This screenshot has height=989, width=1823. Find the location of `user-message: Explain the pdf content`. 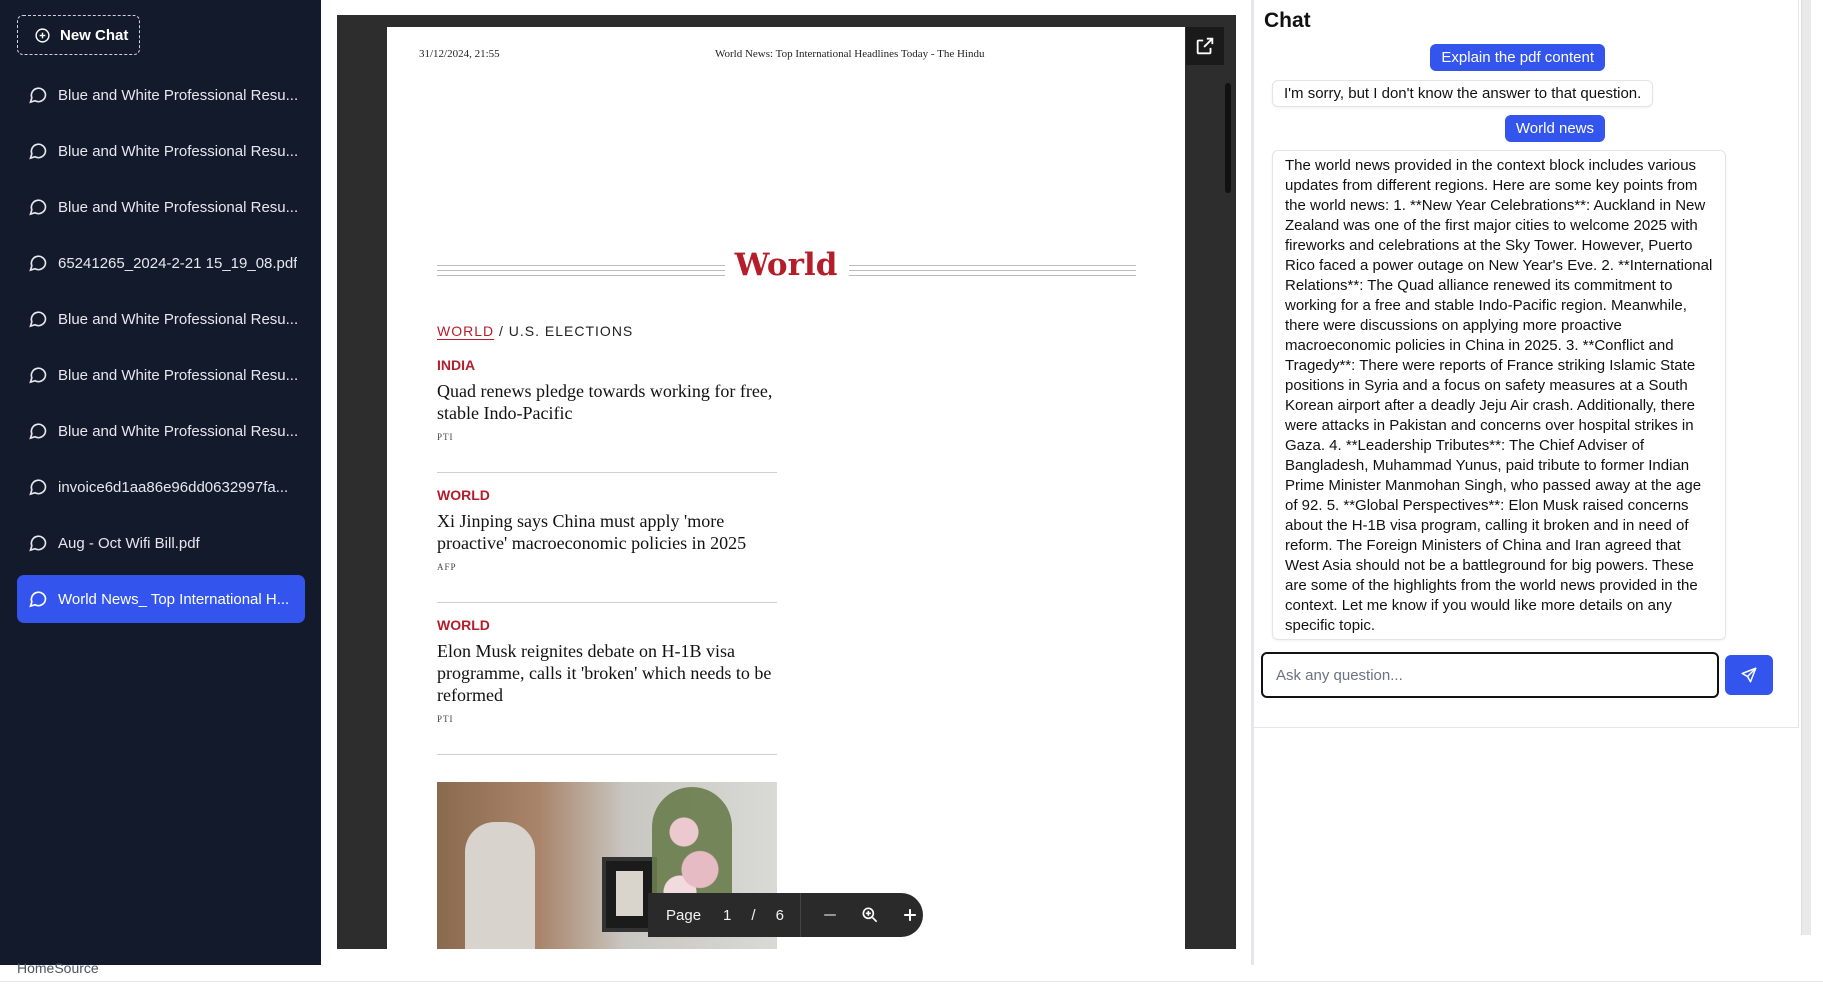

user-message: Explain the pdf content is located at coordinates (1517, 57).